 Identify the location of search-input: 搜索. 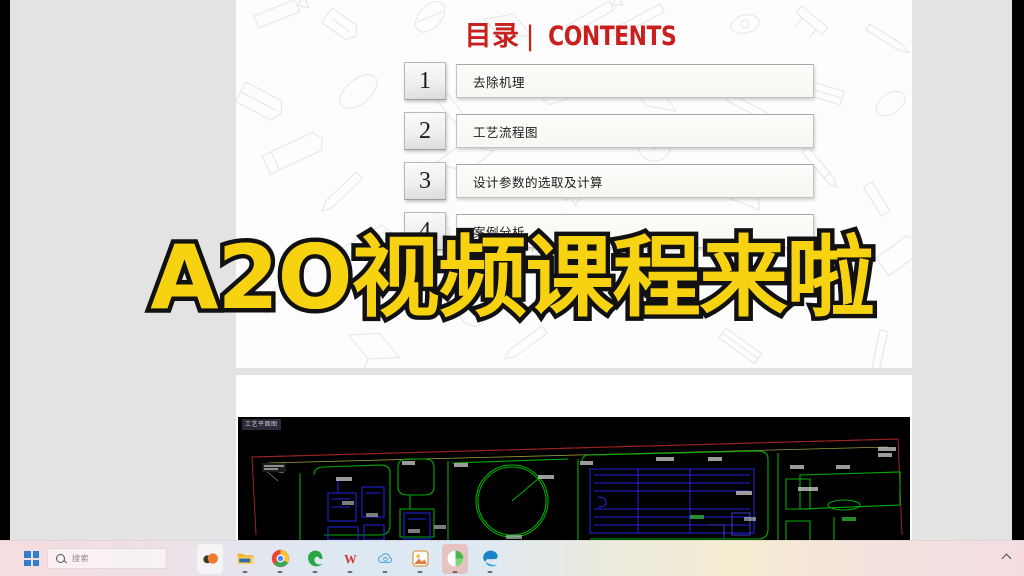
(107, 558).